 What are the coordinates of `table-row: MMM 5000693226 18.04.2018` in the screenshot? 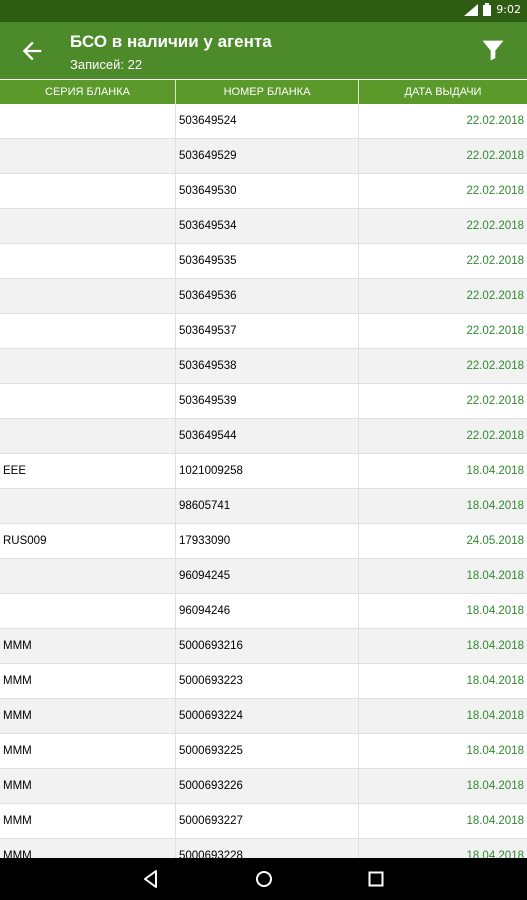 It's located at (263, 786).